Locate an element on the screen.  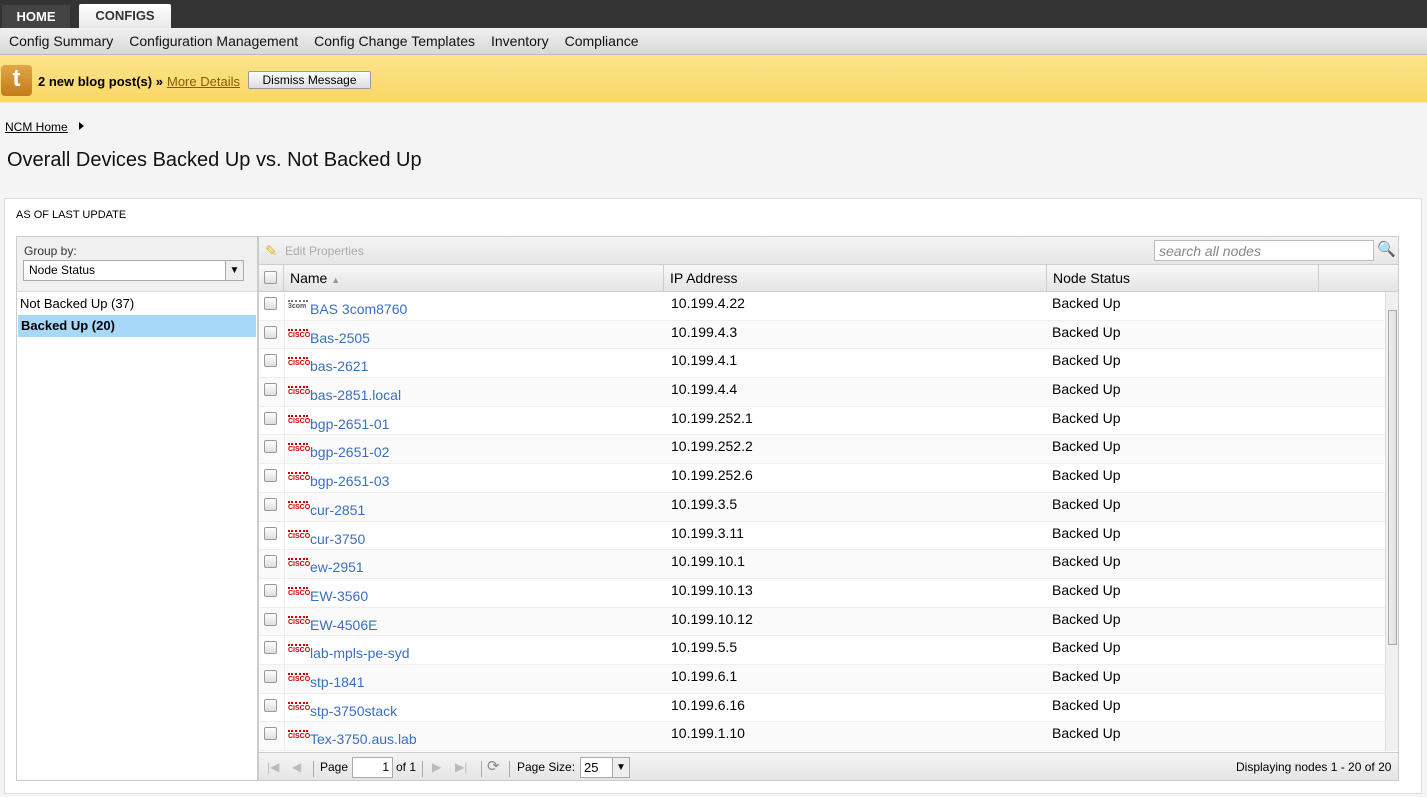
page-size-value: 25 is located at coordinates (591, 767).